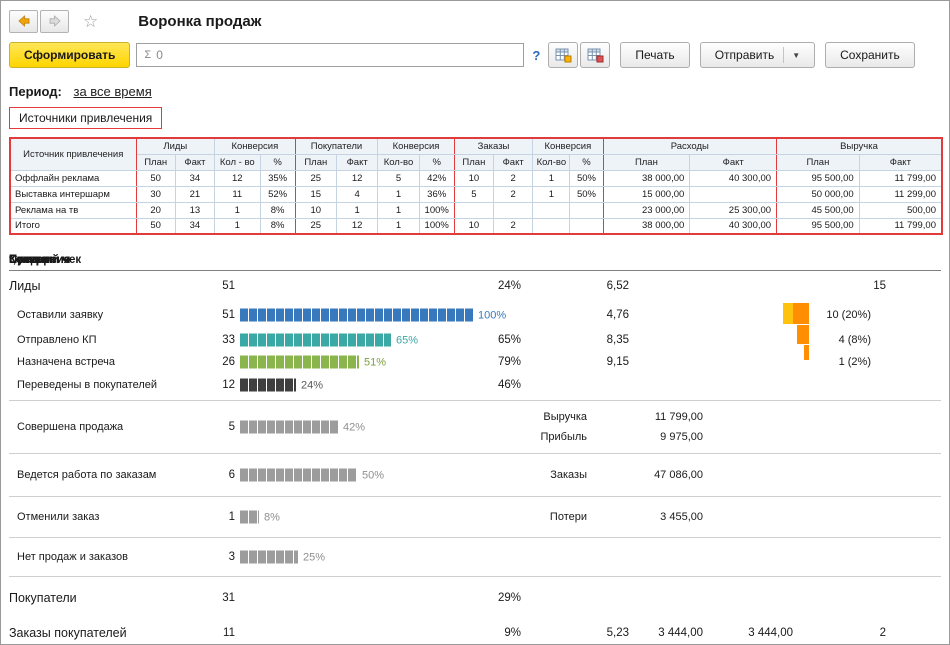 This screenshot has height=645, width=950. I want to click on table-cell: 42%, so click(436, 178).